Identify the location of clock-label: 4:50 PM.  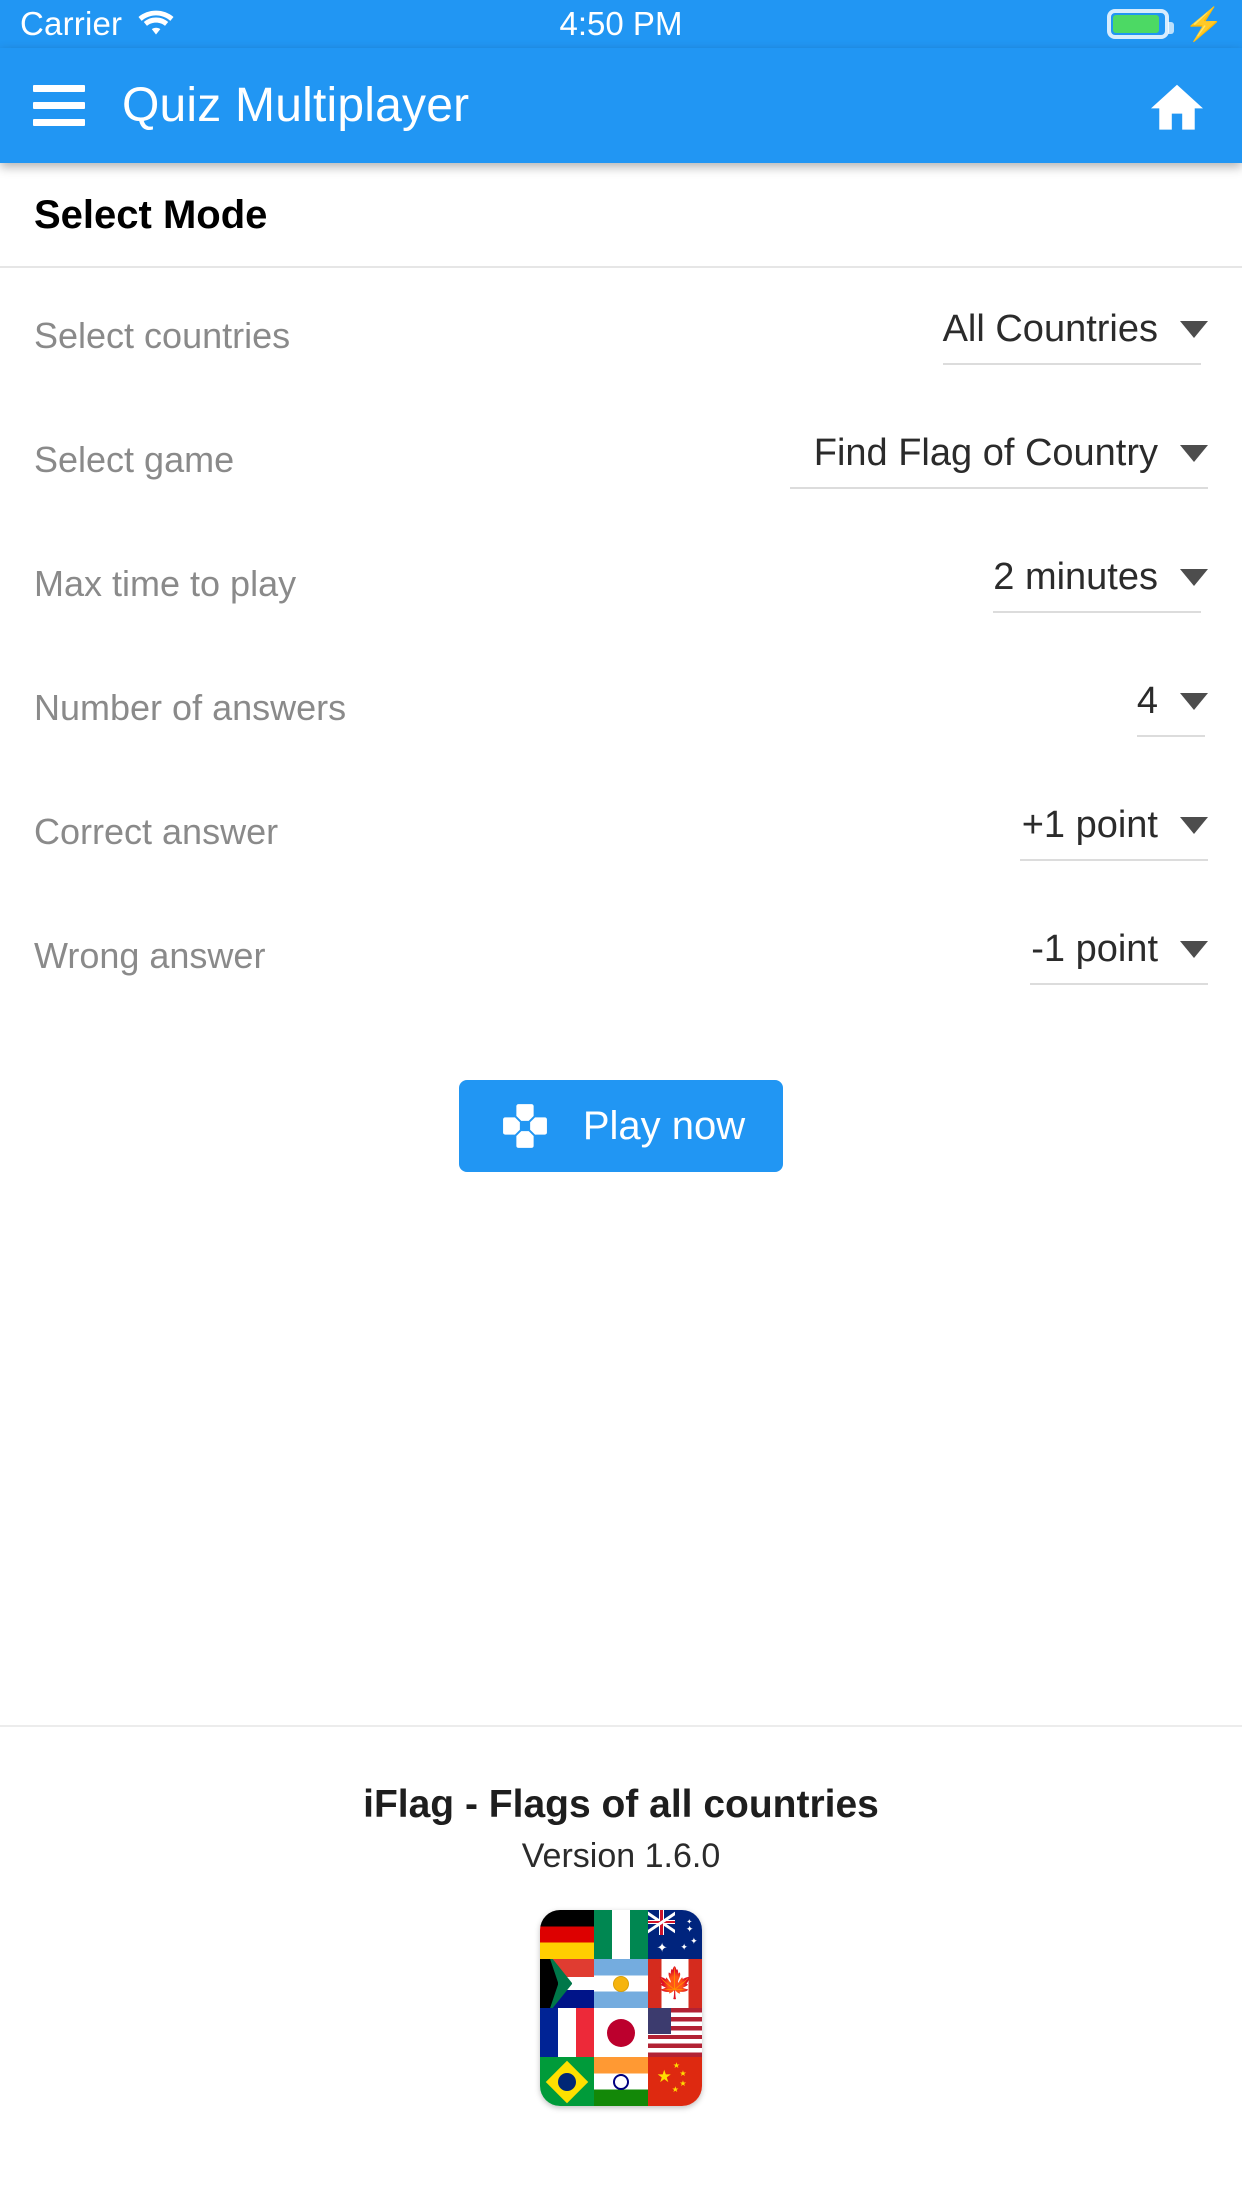
(621, 23).